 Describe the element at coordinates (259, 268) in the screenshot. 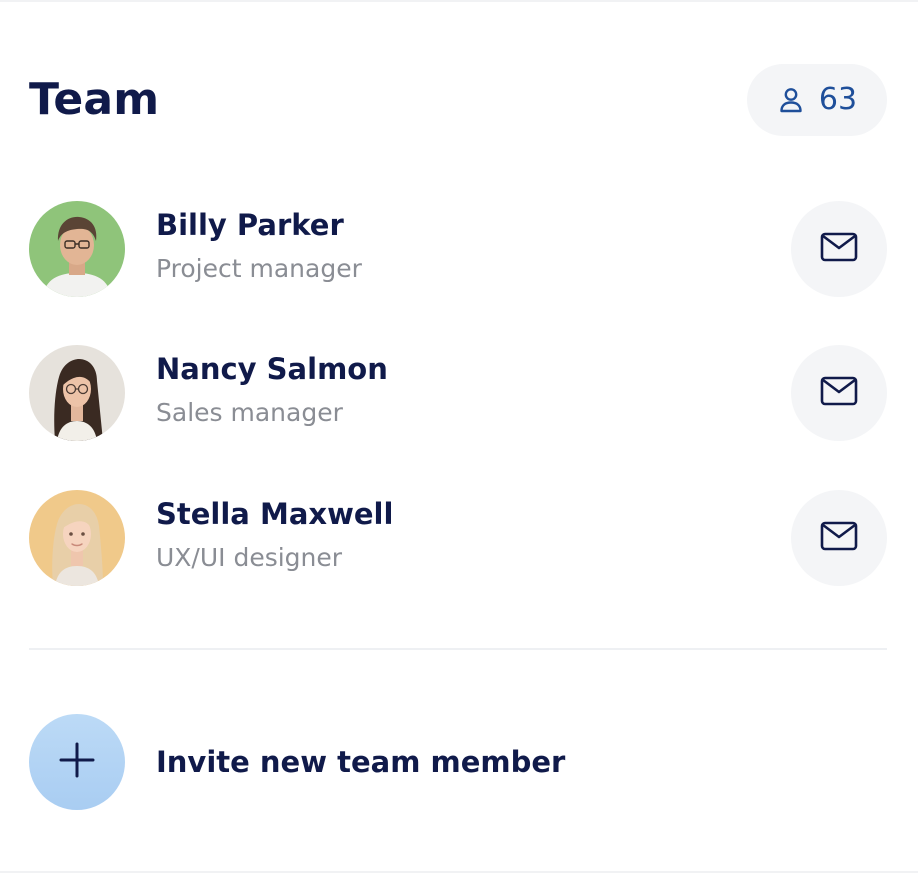

I see `member-role: Project manager` at that location.